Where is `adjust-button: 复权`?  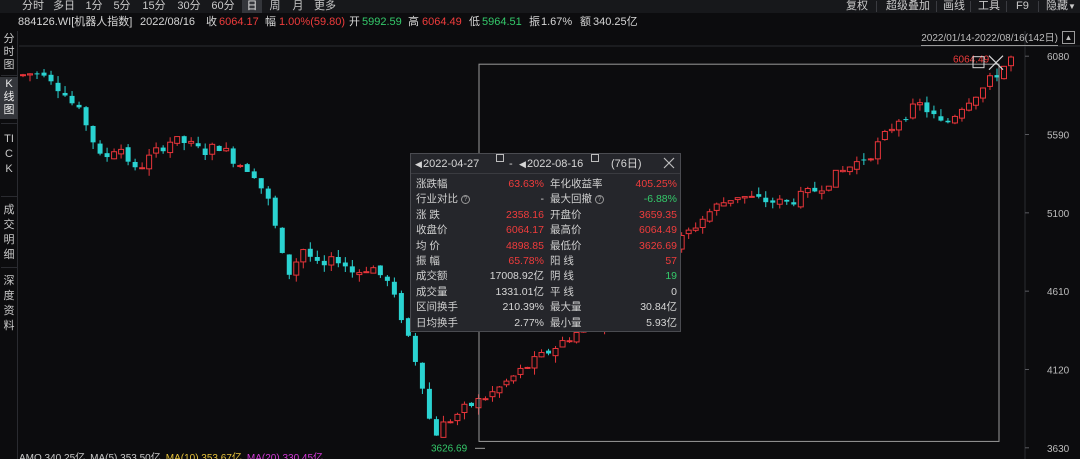
adjust-button: 复权 is located at coordinates (857, 6).